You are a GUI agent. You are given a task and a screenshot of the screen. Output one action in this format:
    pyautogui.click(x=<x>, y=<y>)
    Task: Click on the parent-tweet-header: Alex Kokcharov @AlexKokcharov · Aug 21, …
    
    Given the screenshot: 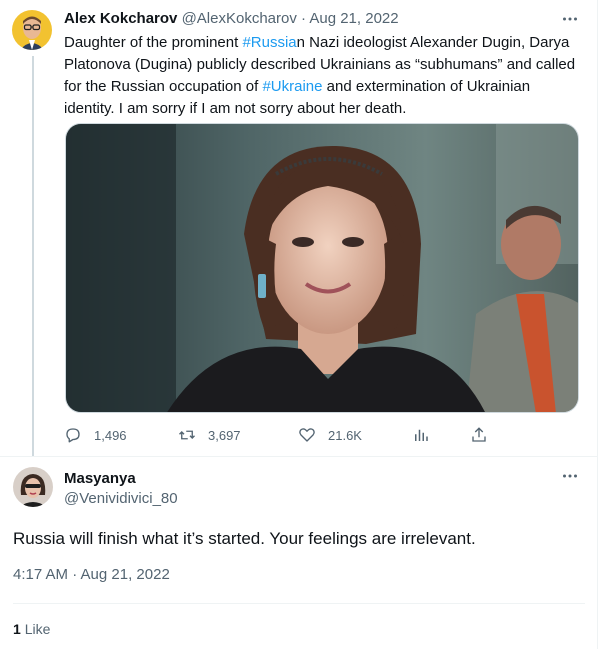 What is the action you would take?
    pyautogui.click(x=231, y=18)
    